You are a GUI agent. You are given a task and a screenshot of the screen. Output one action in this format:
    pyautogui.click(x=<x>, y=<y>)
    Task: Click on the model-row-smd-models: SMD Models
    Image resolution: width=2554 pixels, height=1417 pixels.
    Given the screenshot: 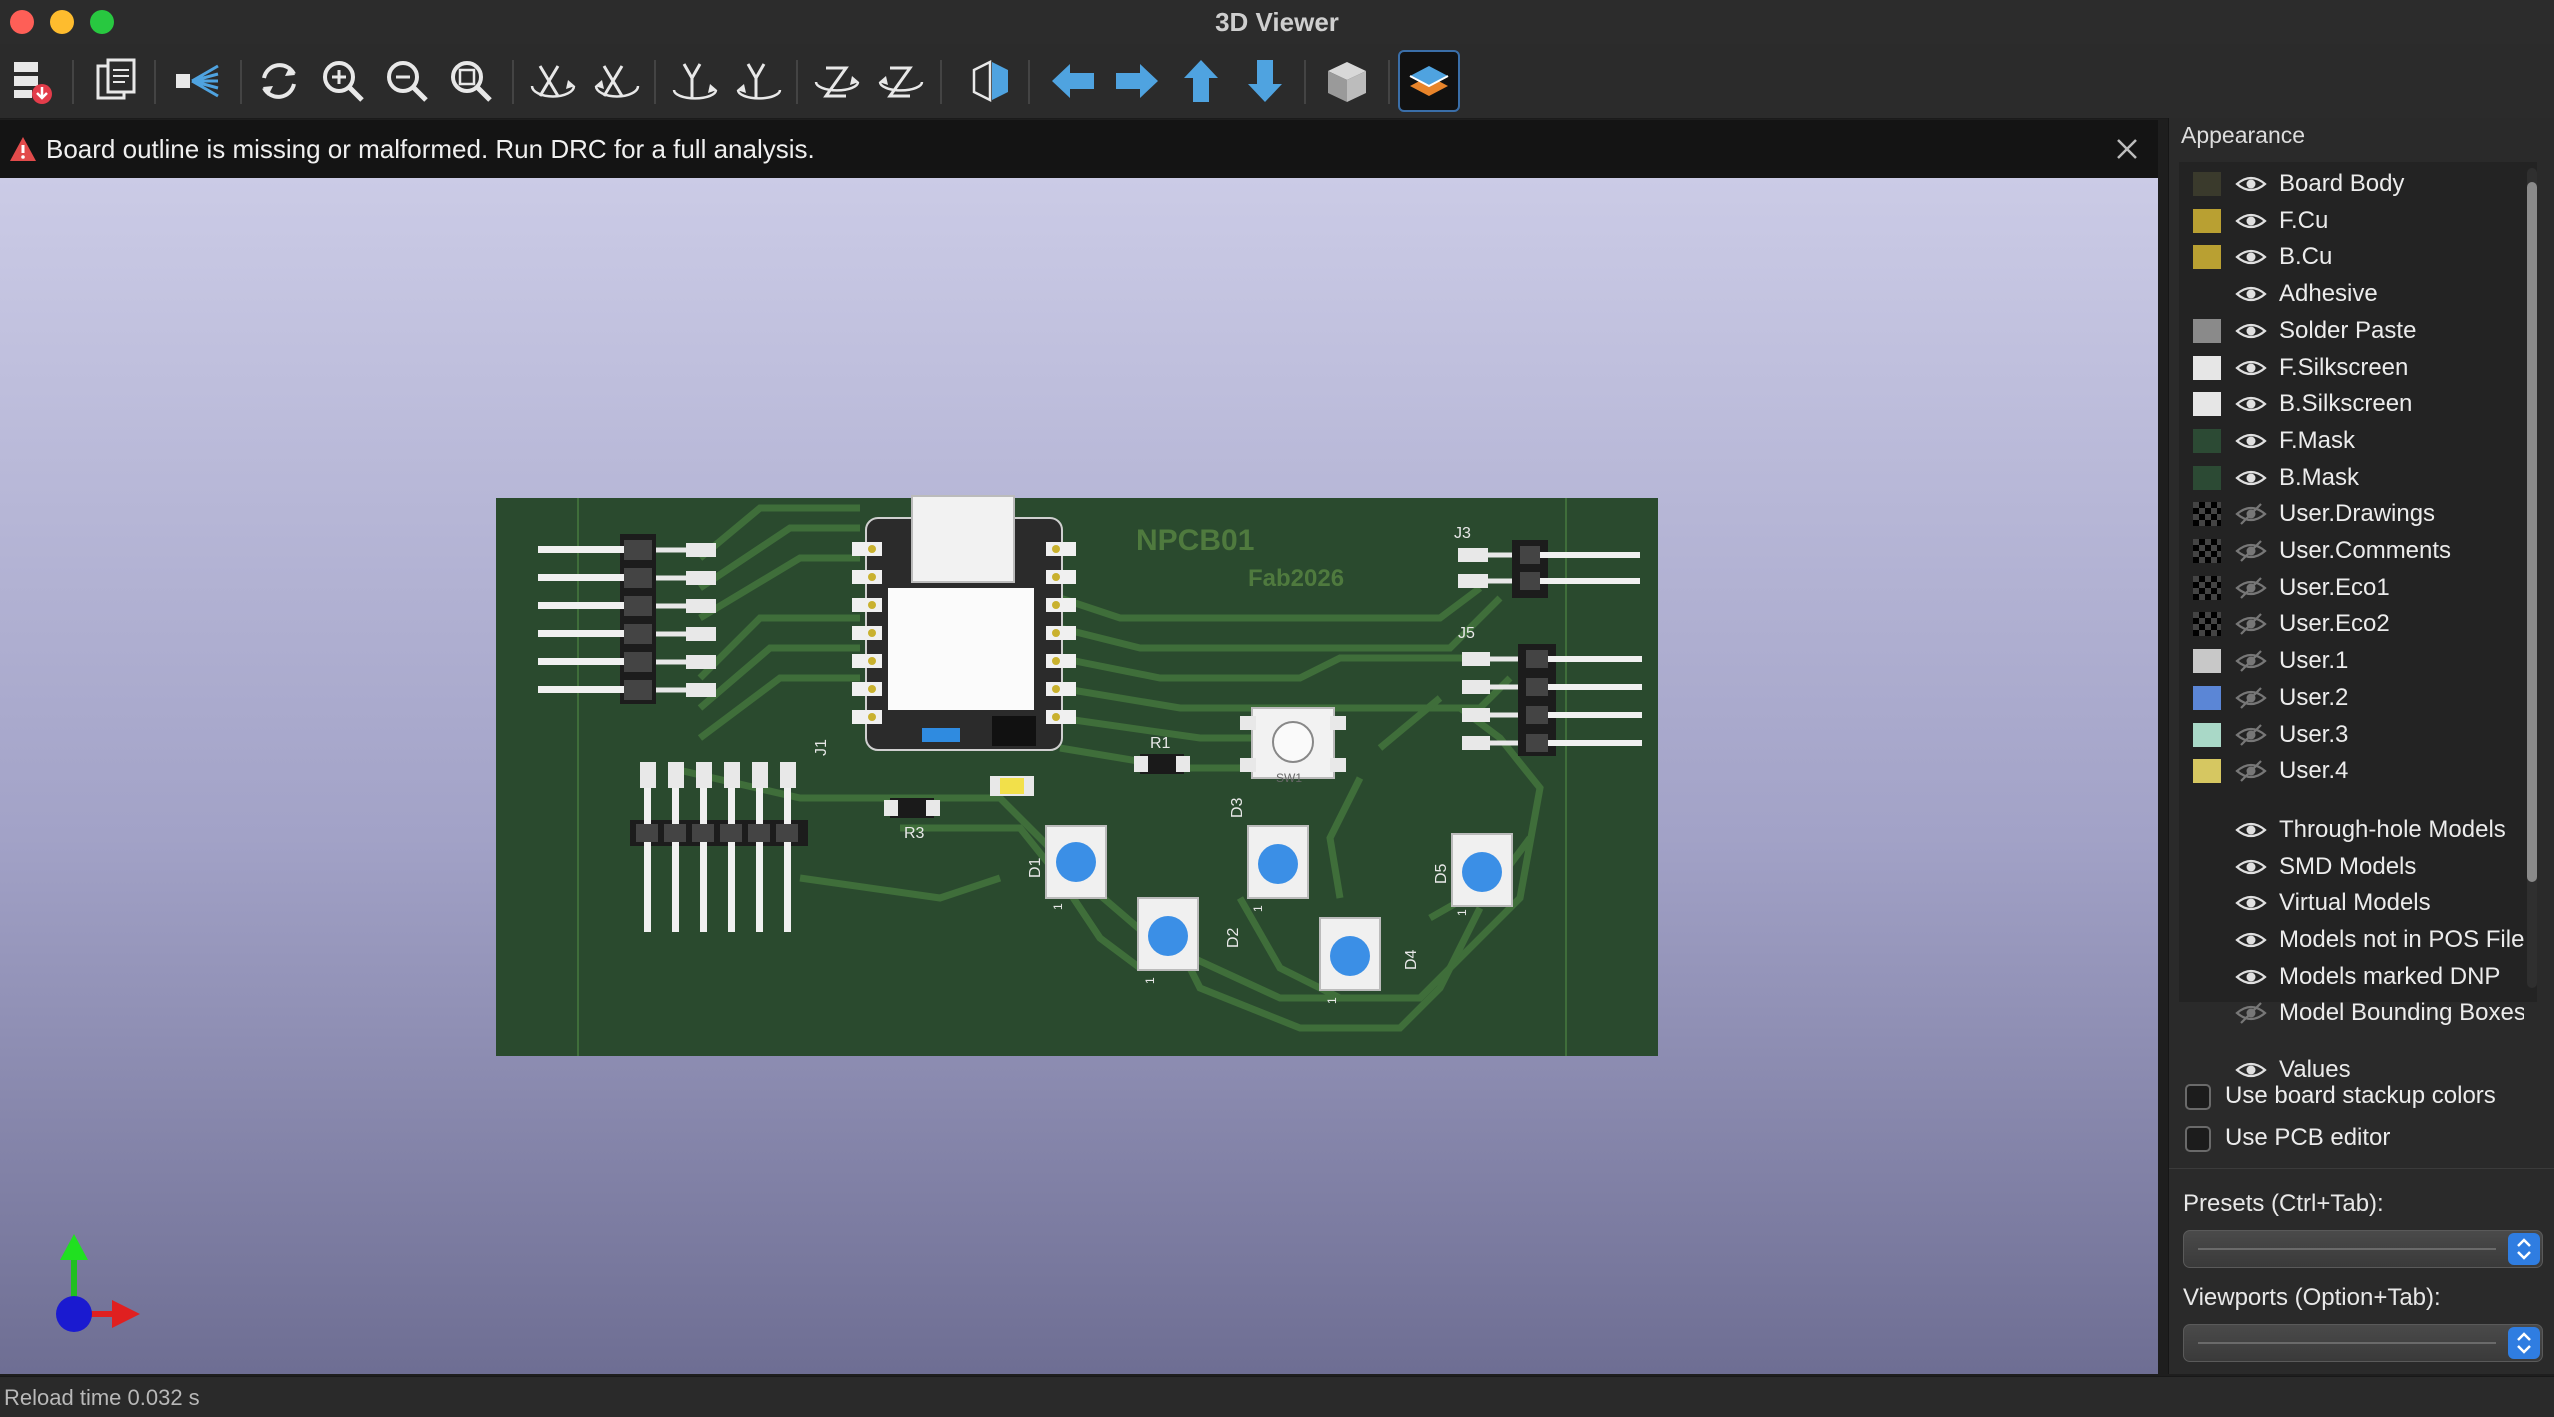 What is the action you would take?
    pyautogui.click(x=2351, y=867)
    